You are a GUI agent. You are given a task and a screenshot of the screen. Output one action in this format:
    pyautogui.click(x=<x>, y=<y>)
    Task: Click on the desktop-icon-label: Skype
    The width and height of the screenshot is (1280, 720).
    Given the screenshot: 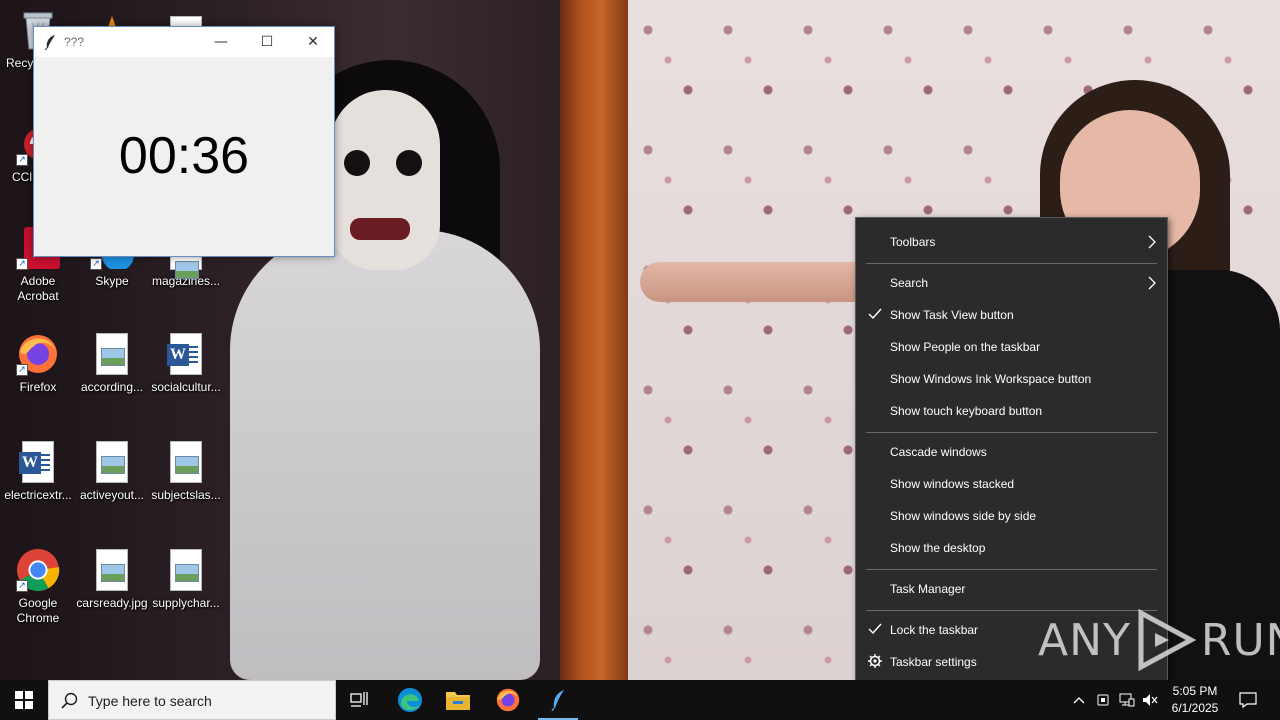 What is the action you would take?
    pyautogui.click(x=112, y=281)
    